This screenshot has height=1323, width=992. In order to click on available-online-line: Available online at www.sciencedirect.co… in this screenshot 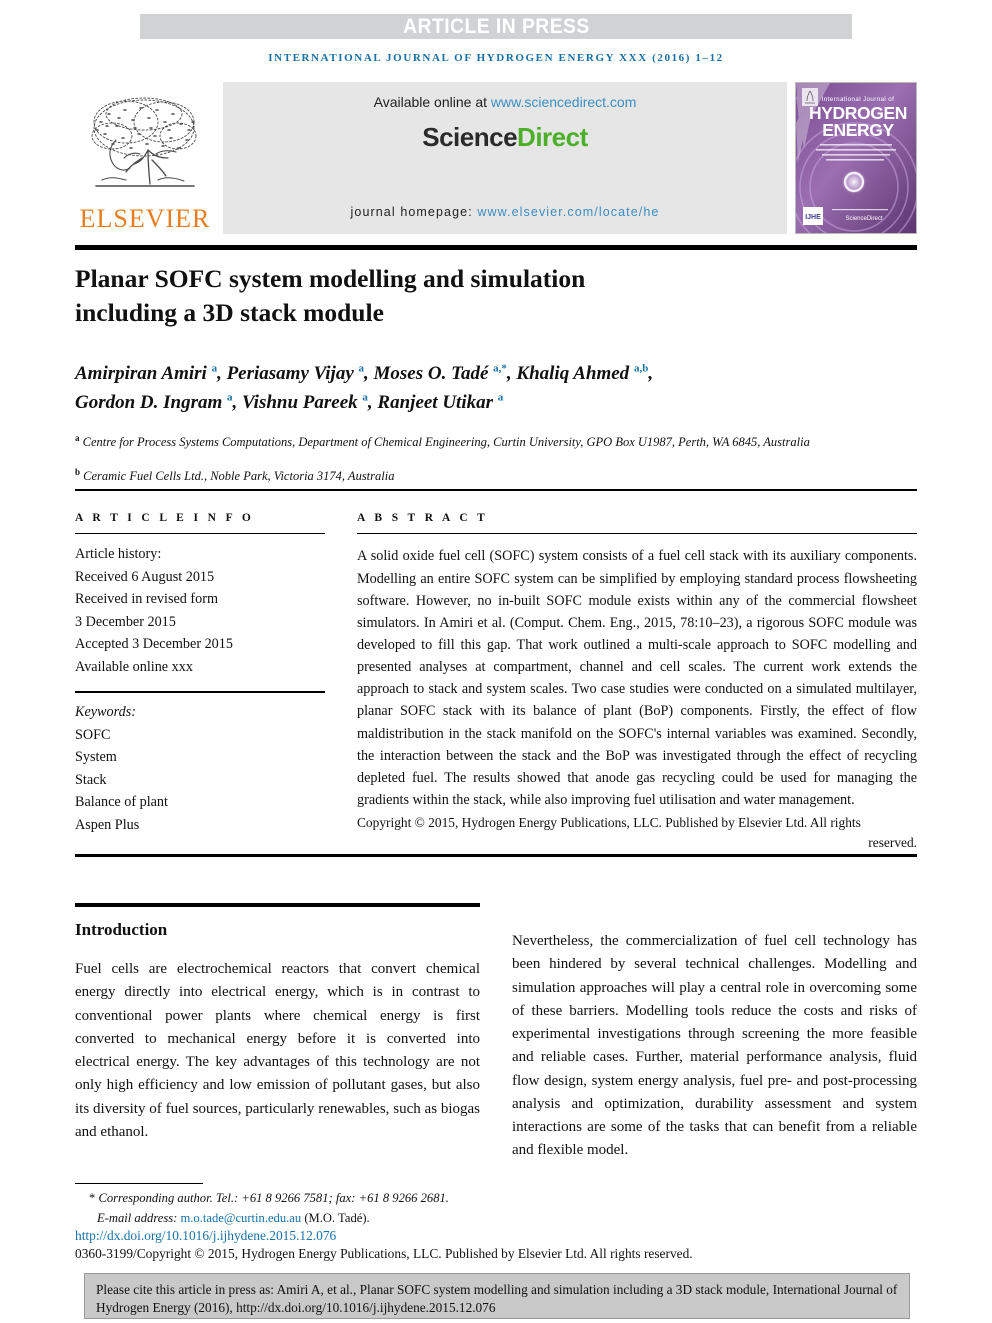, I will do `click(505, 102)`.